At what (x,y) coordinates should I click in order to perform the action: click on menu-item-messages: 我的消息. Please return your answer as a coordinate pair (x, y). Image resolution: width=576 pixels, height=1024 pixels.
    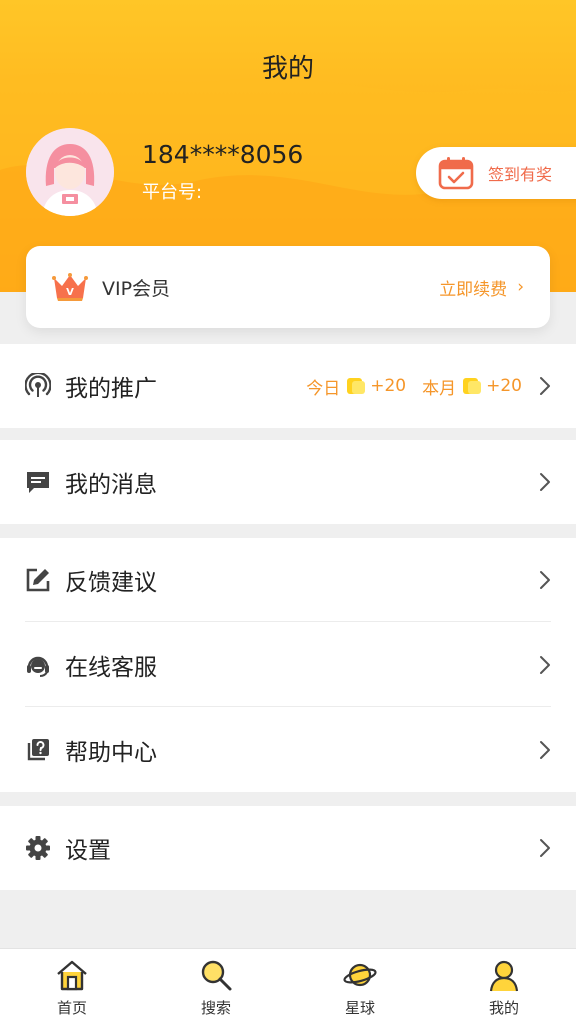
    Looking at the image, I should click on (288, 482).